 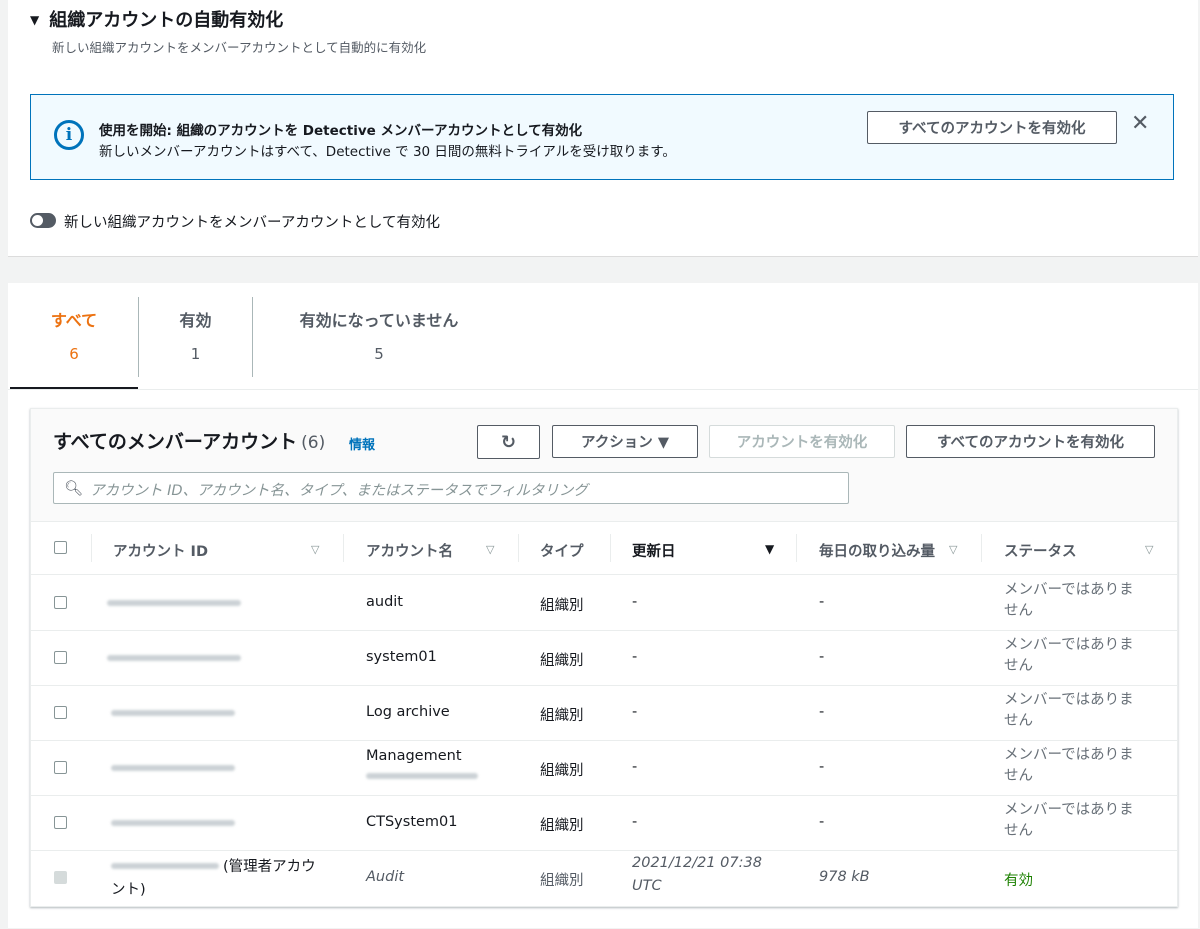 I want to click on tab-label: 有効になっていません, so click(x=379, y=320).